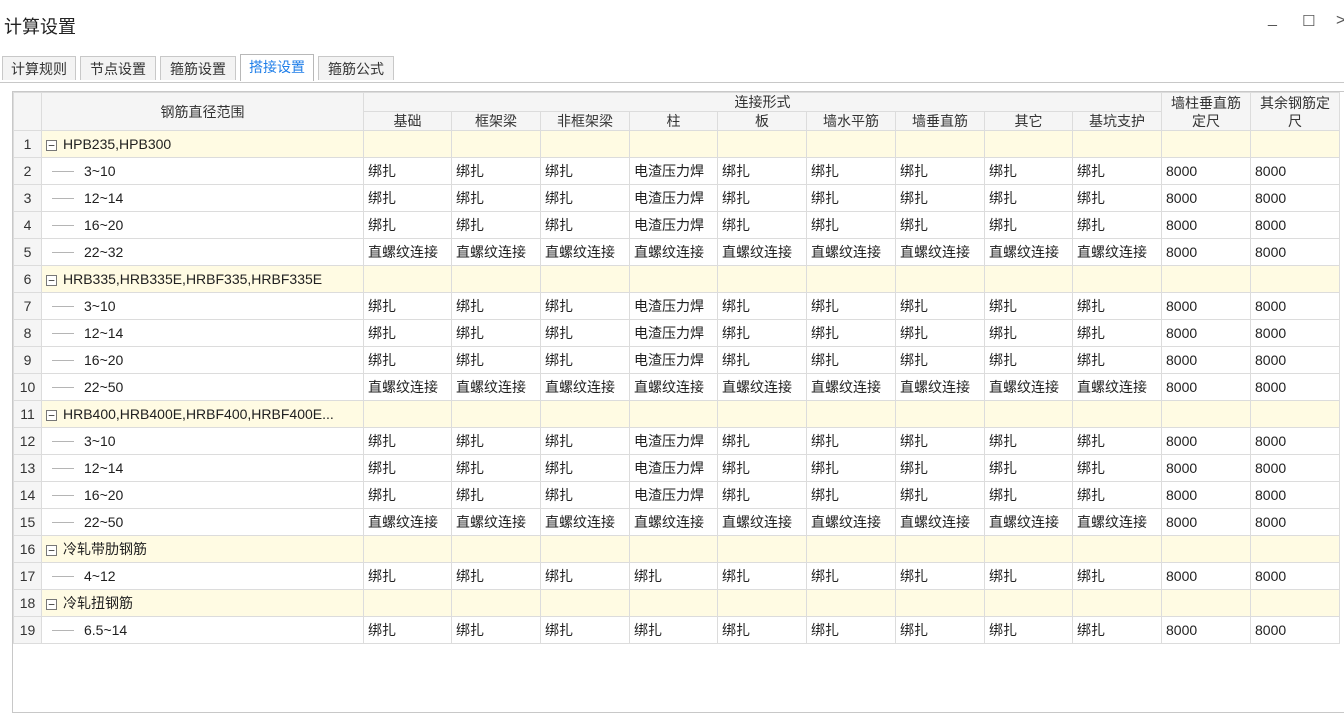 This screenshot has width=1344, height=713. Describe the element at coordinates (1340, 21) in the screenshot. I see `close-icon: >` at that location.